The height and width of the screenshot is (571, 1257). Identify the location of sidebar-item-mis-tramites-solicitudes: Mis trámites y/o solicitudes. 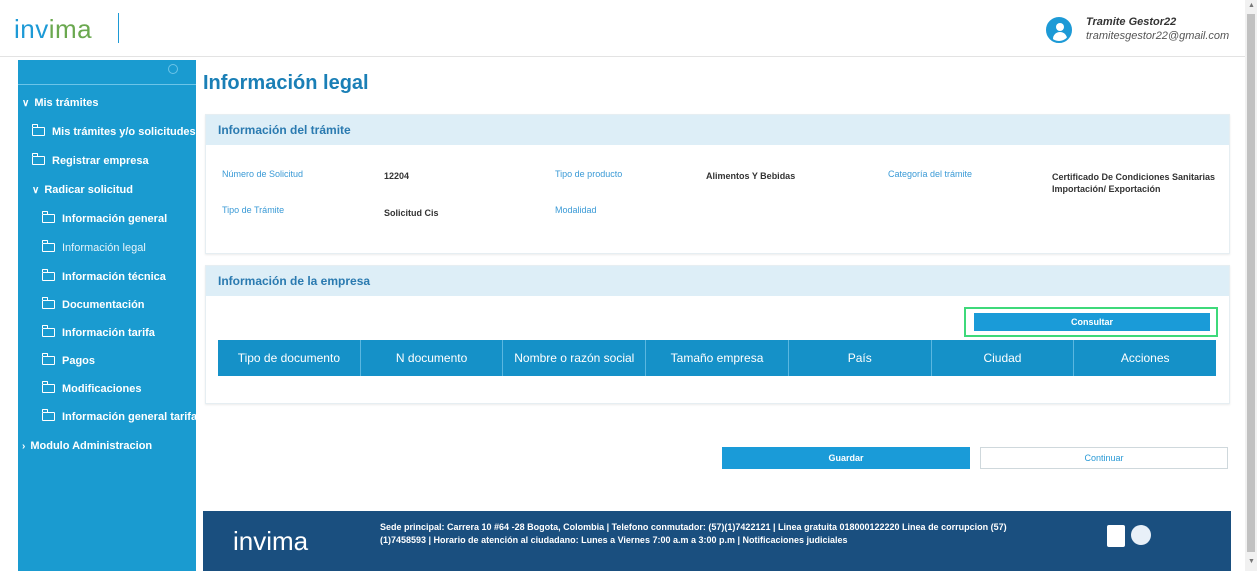
(113, 131).